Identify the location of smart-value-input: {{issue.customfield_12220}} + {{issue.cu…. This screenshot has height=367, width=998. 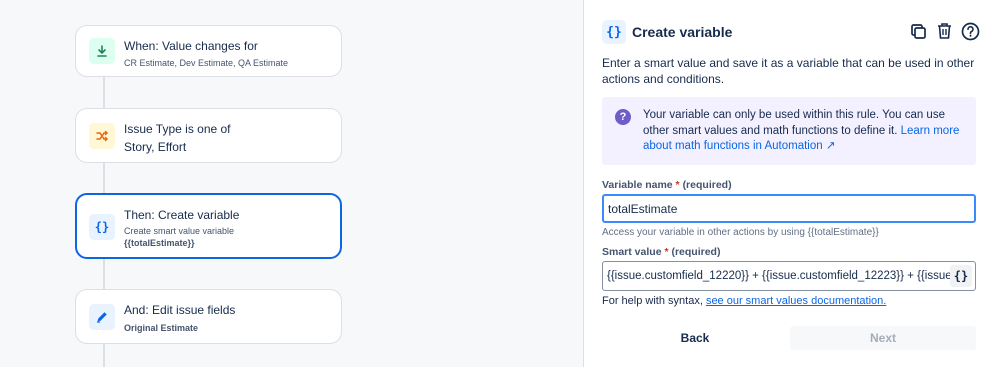
(789, 276).